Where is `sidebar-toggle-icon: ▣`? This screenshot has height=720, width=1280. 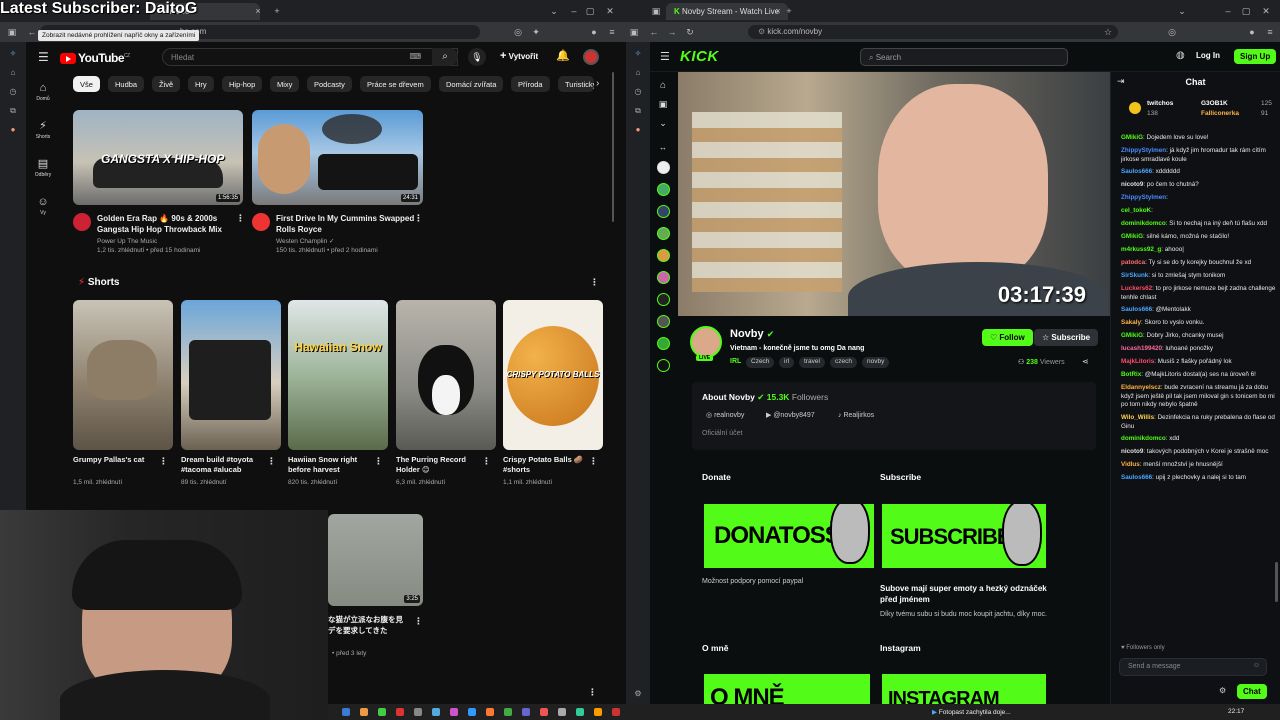 sidebar-toggle-icon: ▣ is located at coordinates (12, 32).